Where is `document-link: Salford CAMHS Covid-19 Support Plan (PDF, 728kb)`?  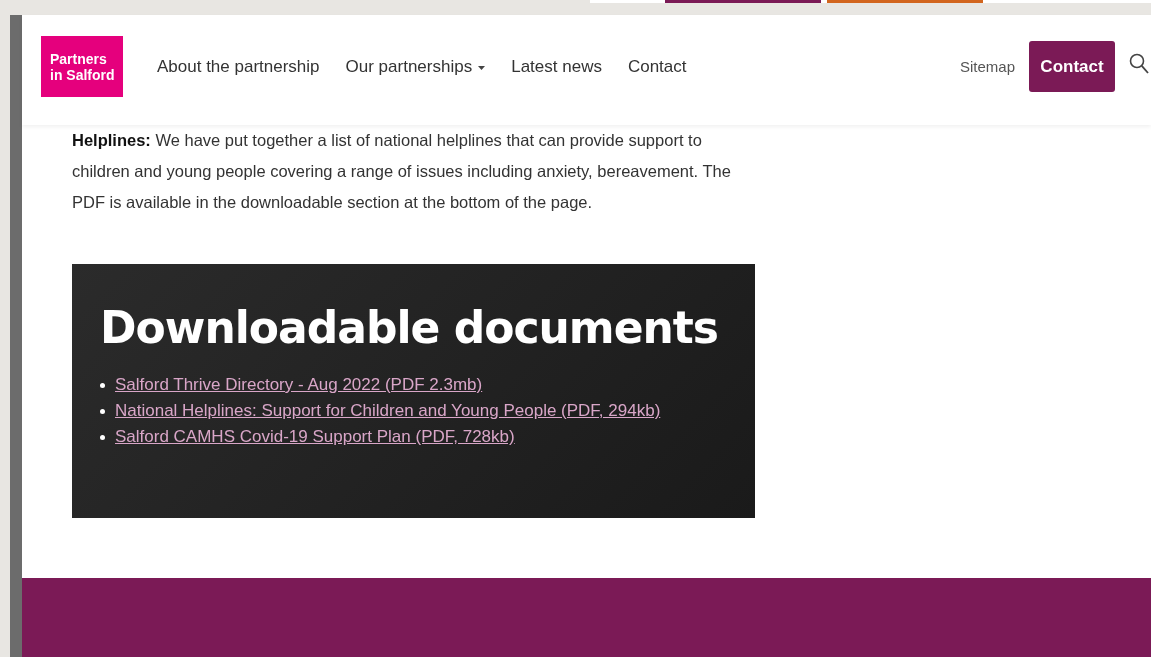 document-link: Salford CAMHS Covid-19 Support Plan (PDF, 728kb) is located at coordinates (315, 437).